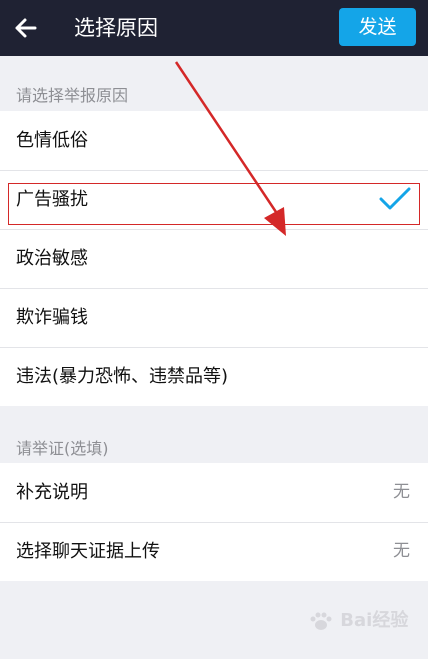  I want to click on paw-icon, so click(321, 621).